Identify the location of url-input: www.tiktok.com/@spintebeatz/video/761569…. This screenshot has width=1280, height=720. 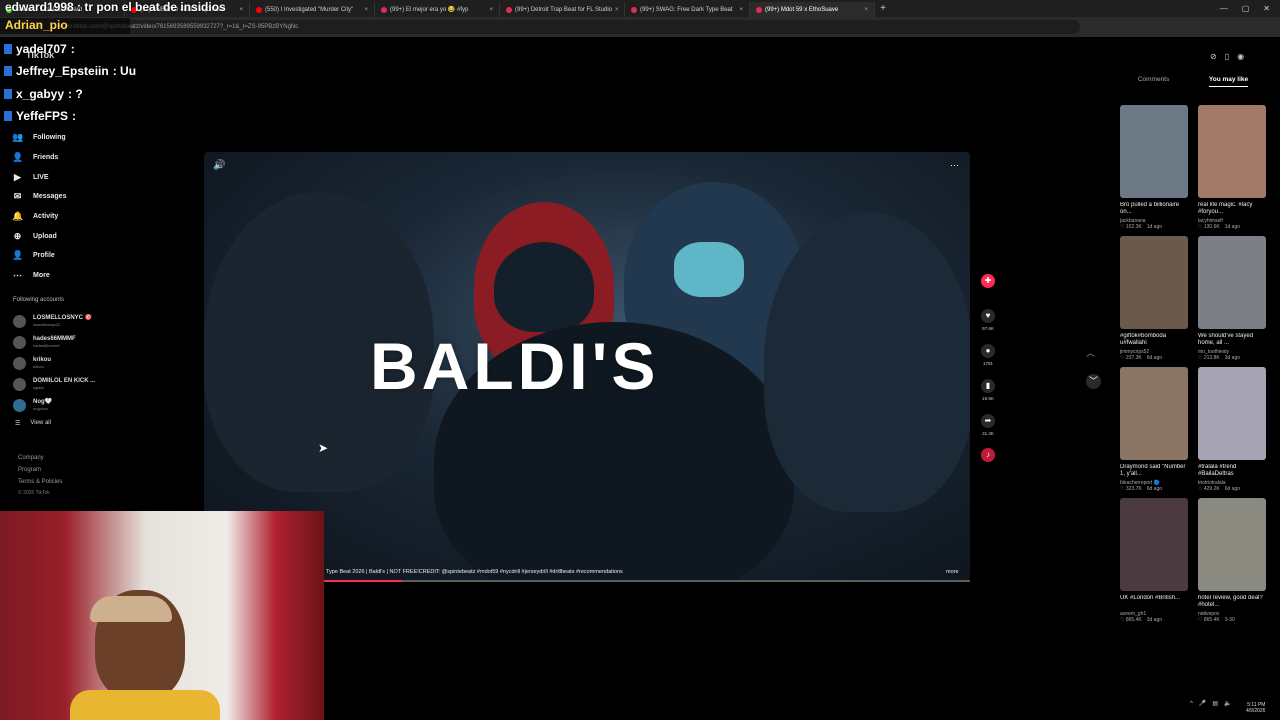
(564, 27).